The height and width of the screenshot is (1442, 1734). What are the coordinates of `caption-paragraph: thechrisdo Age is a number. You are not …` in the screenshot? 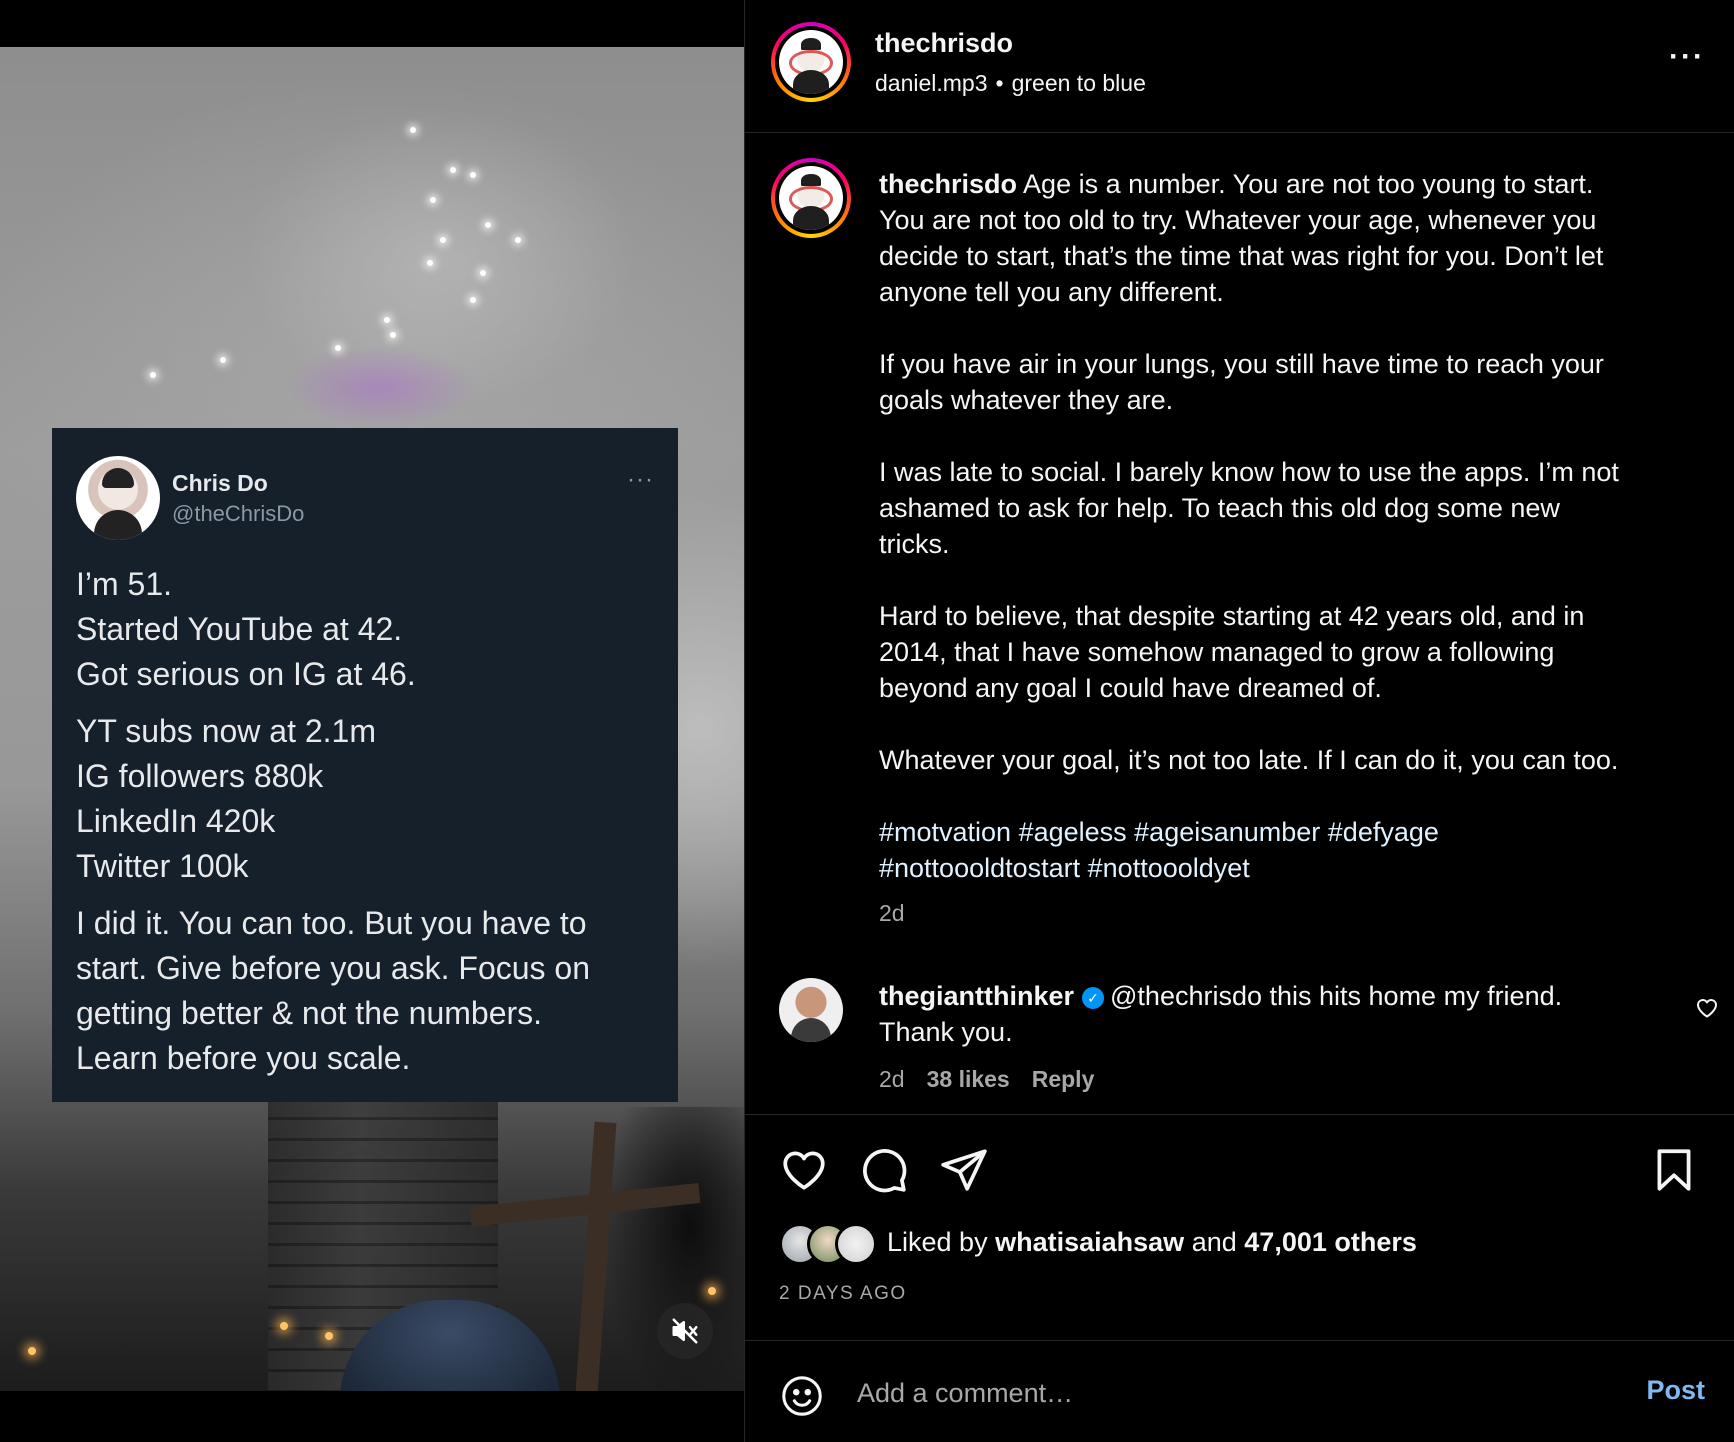 It's located at (1289, 238).